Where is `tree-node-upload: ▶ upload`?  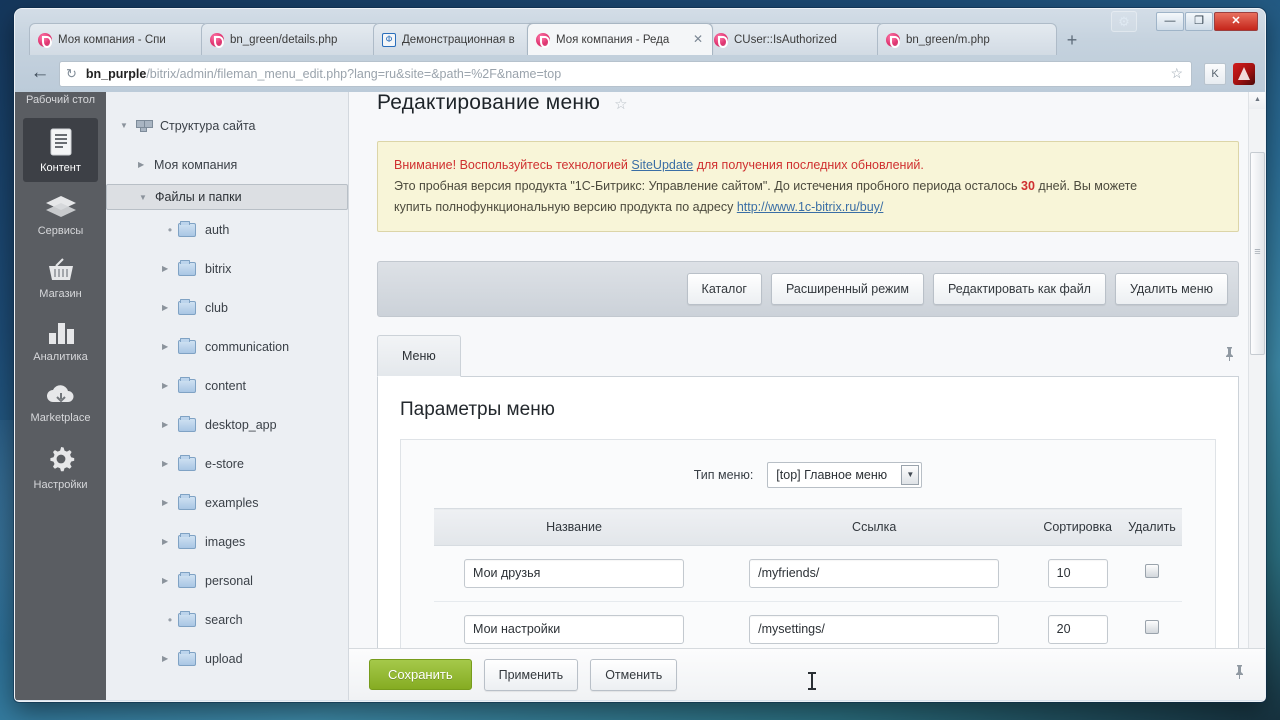
tree-node-upload: ▶ upload is located at coordinates (227, 658).